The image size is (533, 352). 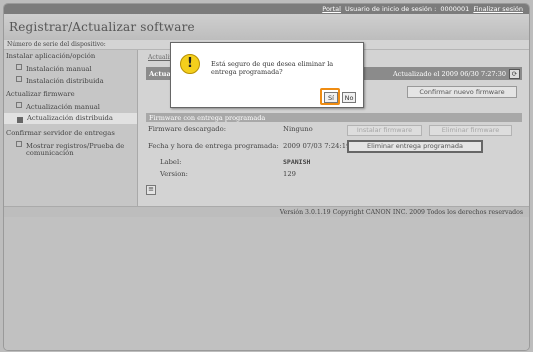 What do you see at coordinates (289, 174) in the screenshot?
I see `version-value: 129` at bounding box center [289, 174].